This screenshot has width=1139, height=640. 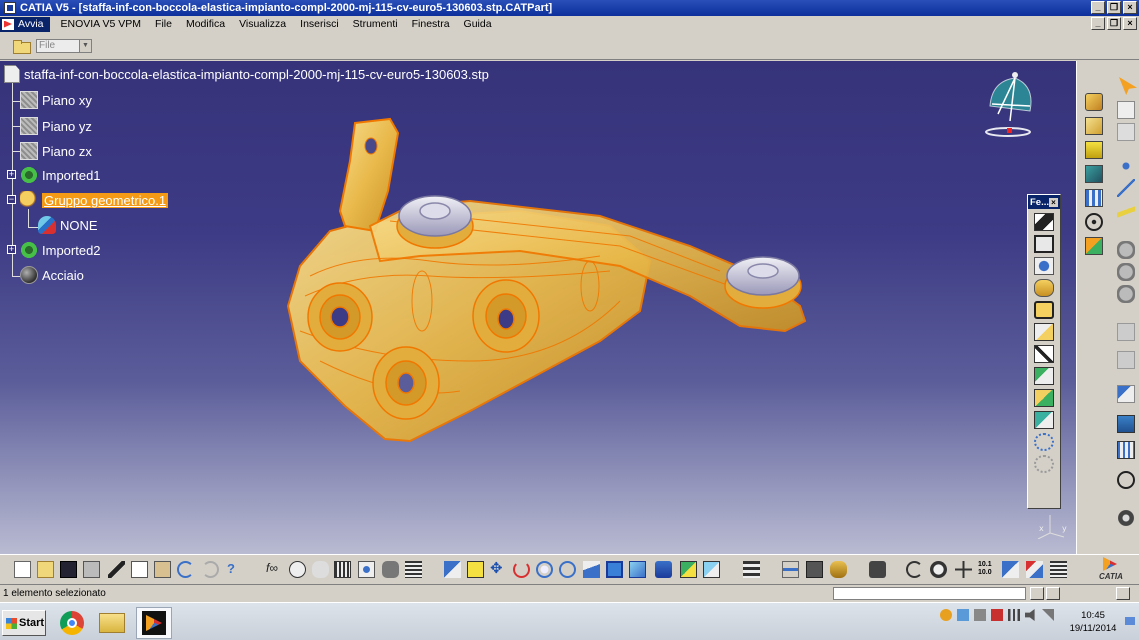 What do you see at coordinates (342, 569) in the screenshot?
I see `table-icon` at bounding box center [342, 569].